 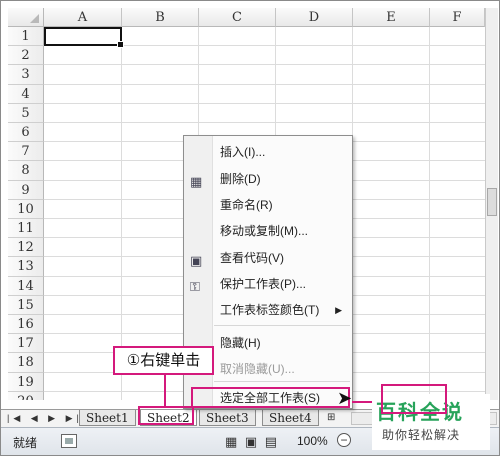 What do you see at coordinates (312, 441) in the screenshot?
I see `zoom-level: 100%` at bounding box center [312, 441].